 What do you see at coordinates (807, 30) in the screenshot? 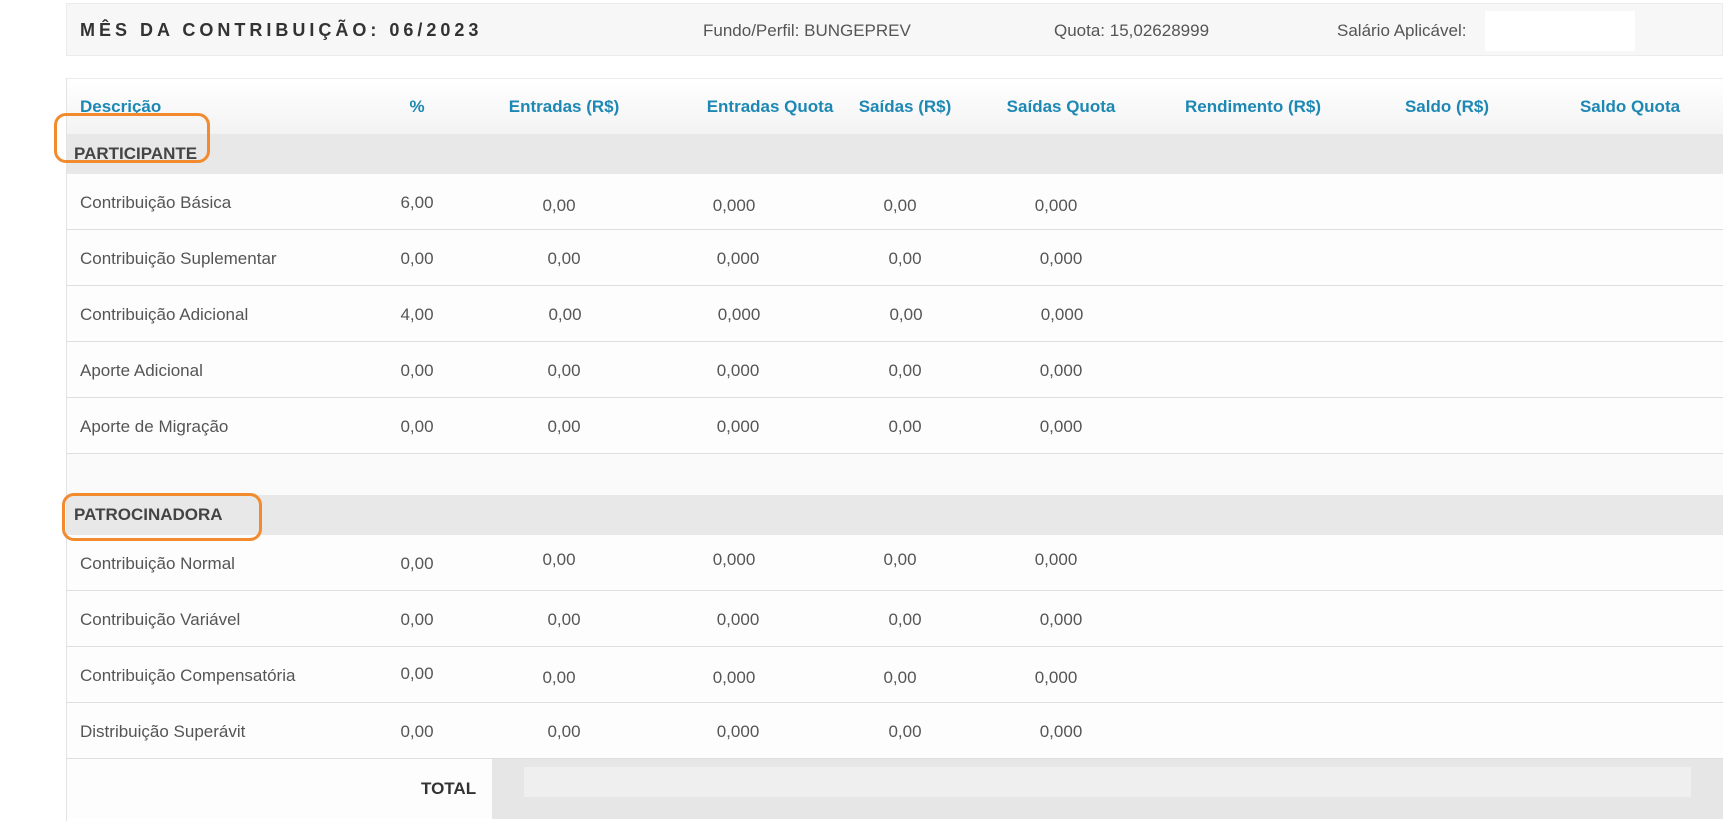
I see `fund-profile: Fundo/Perfil: BUNGEPREV` at bounding box center [807, 30].